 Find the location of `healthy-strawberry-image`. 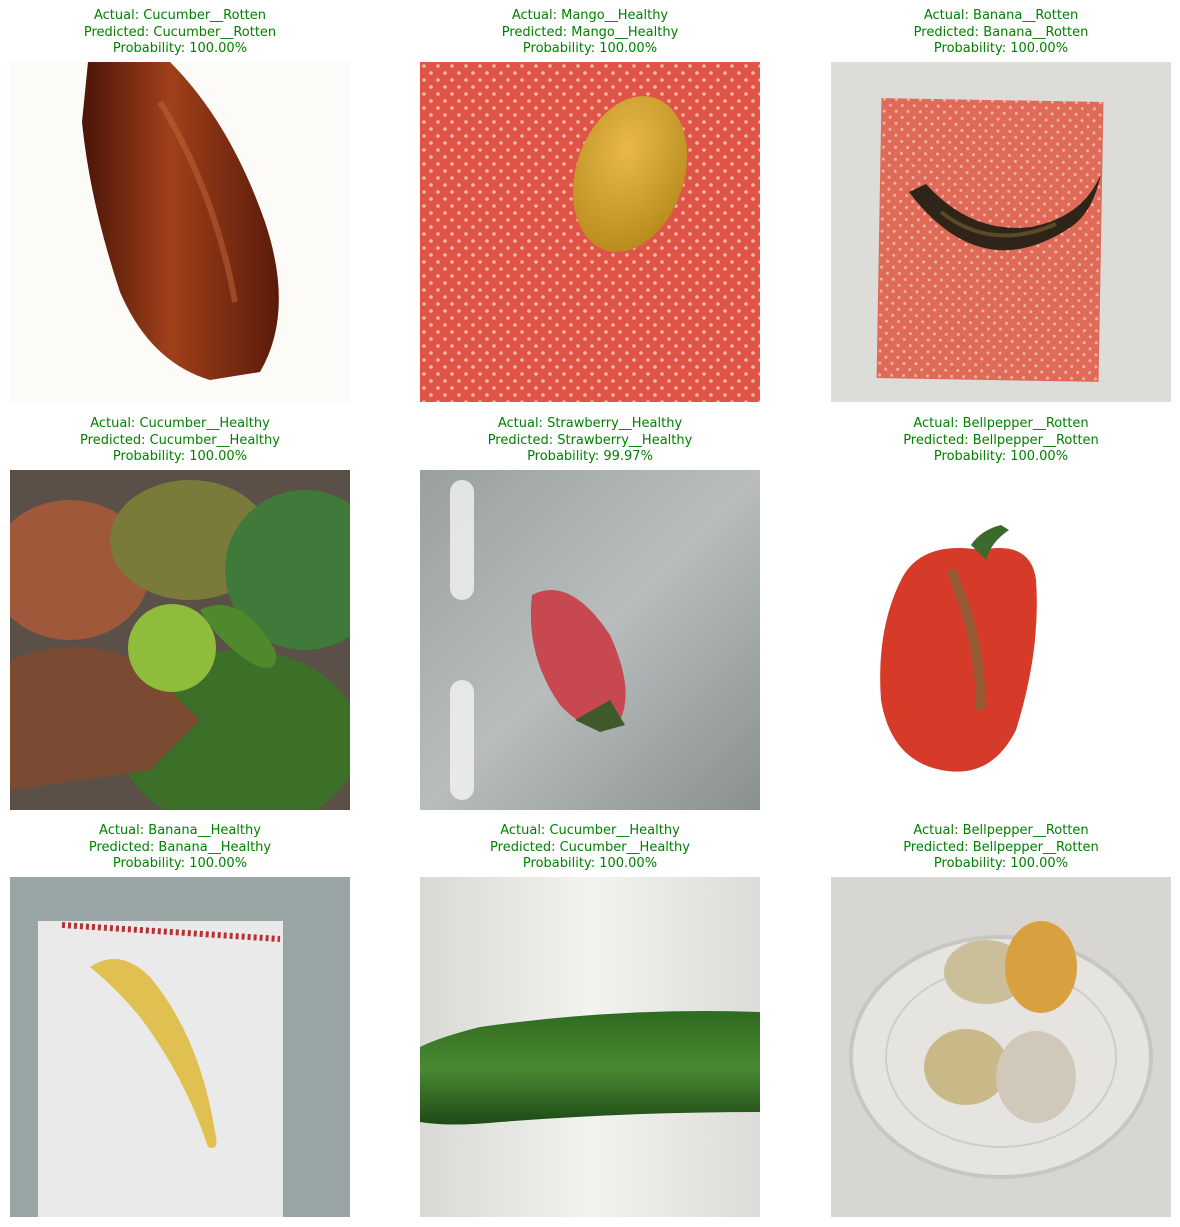

healthy-strawberry-image is located at coordinates (590, 640).